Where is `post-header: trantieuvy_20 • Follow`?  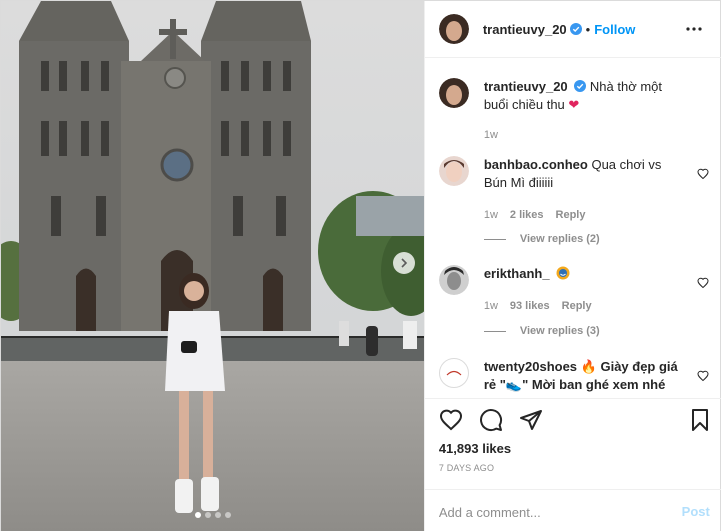
post-header: trantieuvy_20 • Follow is located at coordinates (572, 29).